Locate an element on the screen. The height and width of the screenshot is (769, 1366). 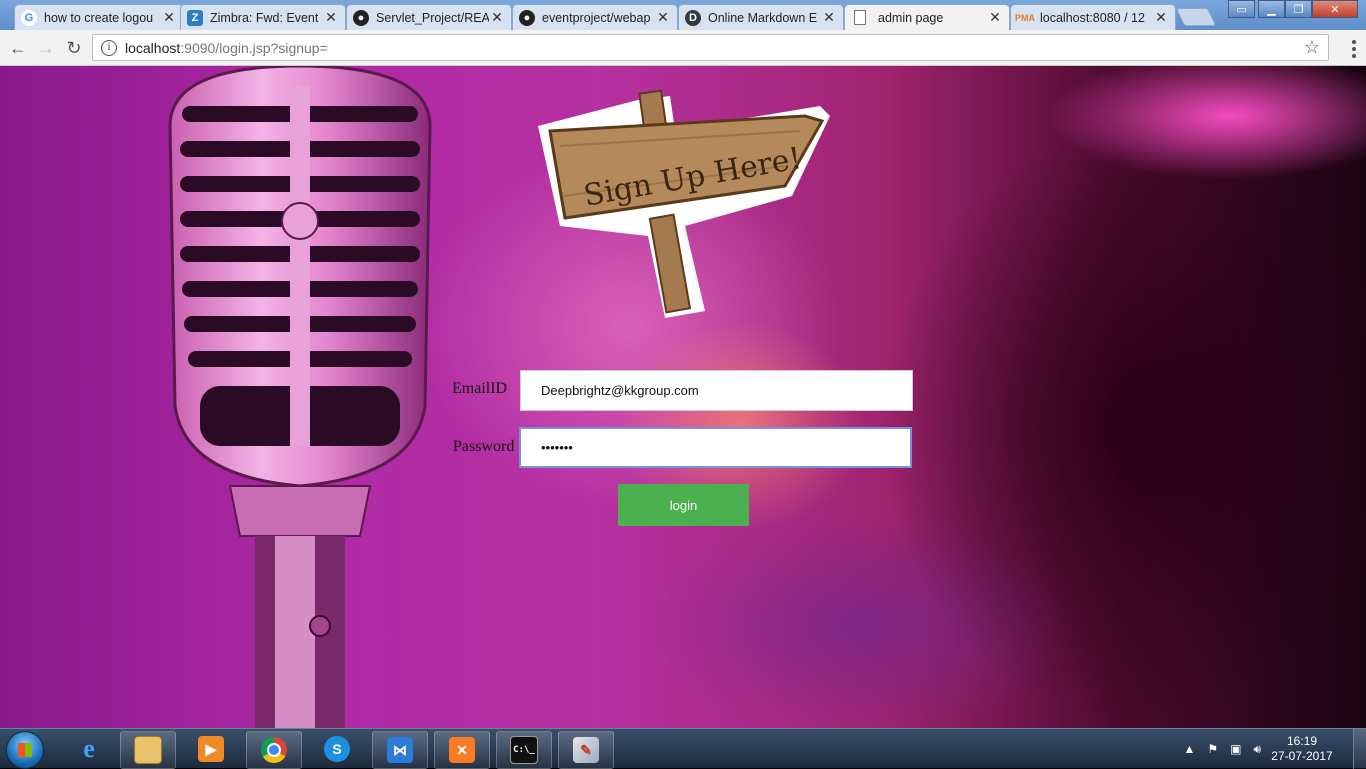
email-label: EmailID is located at coordinates (480, 388).